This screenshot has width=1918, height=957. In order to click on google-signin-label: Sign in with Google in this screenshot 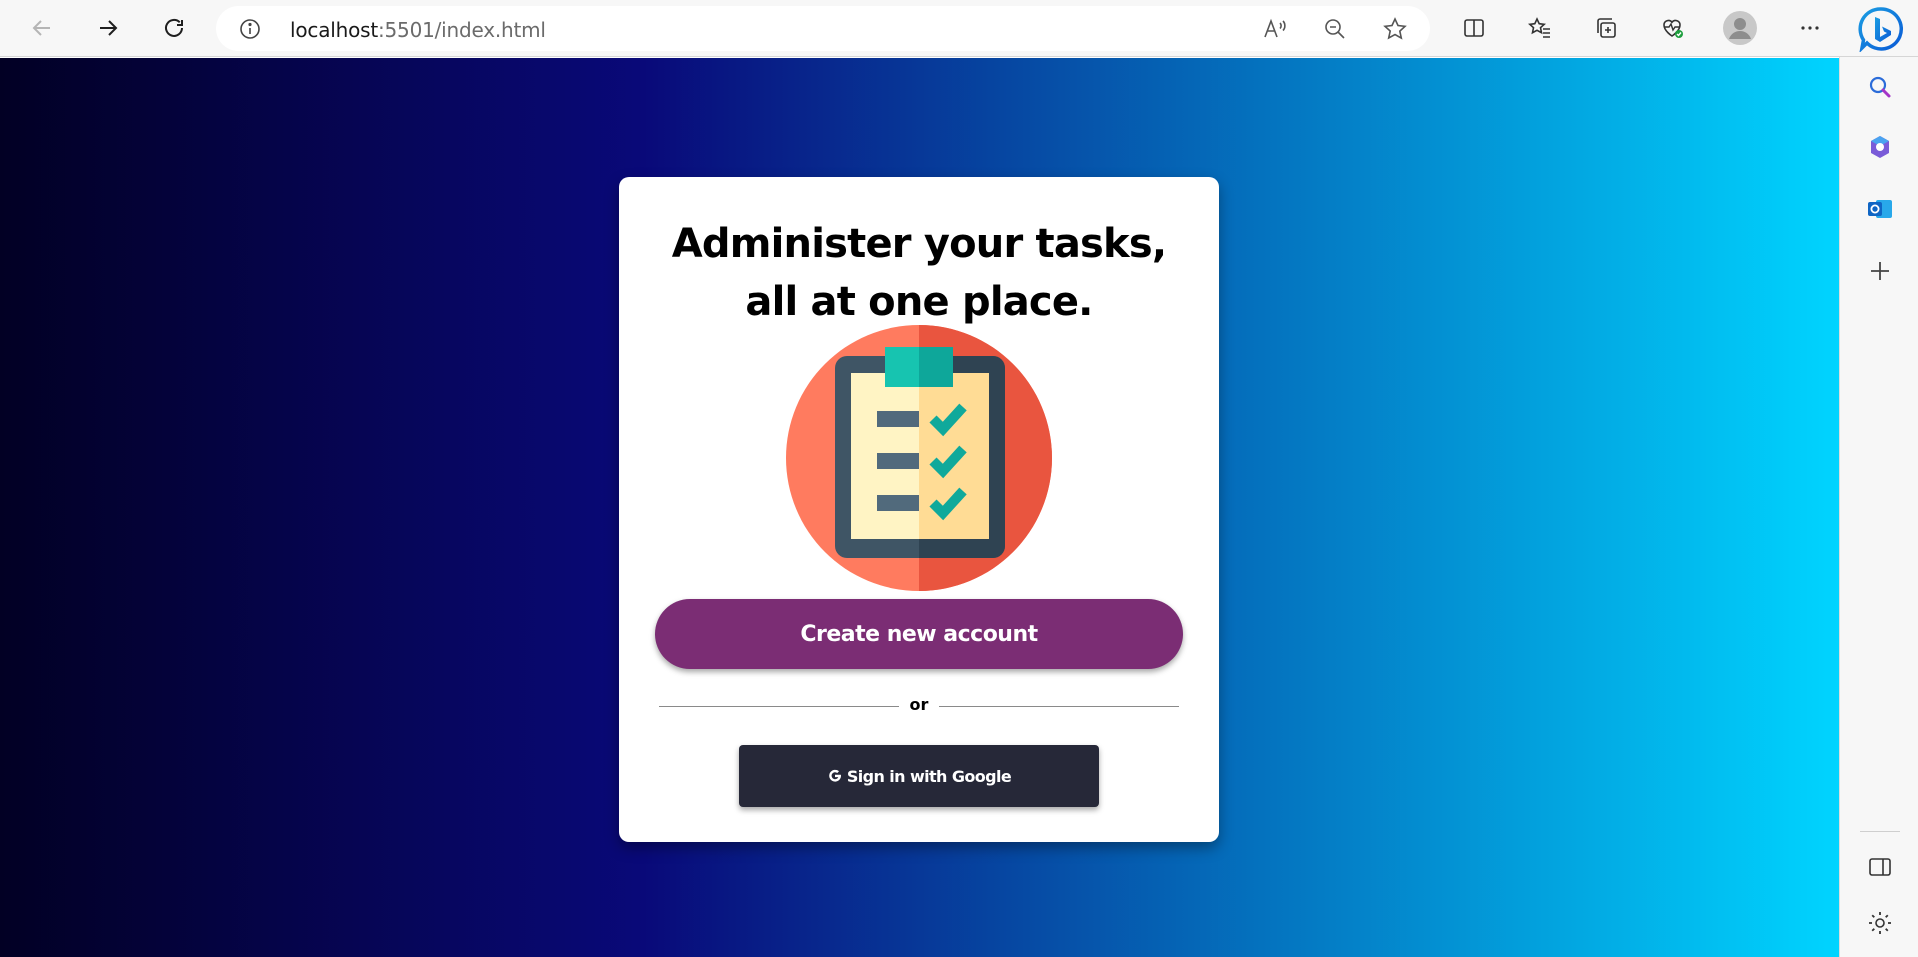, I will do `click(929, 776)`.